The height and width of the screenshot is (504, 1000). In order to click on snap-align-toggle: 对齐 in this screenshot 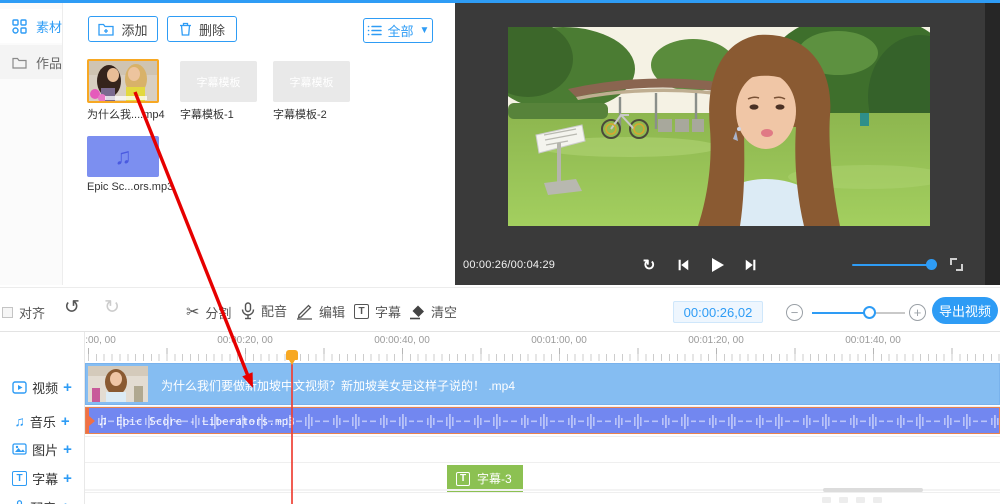, I will do `click(23, 312)`.